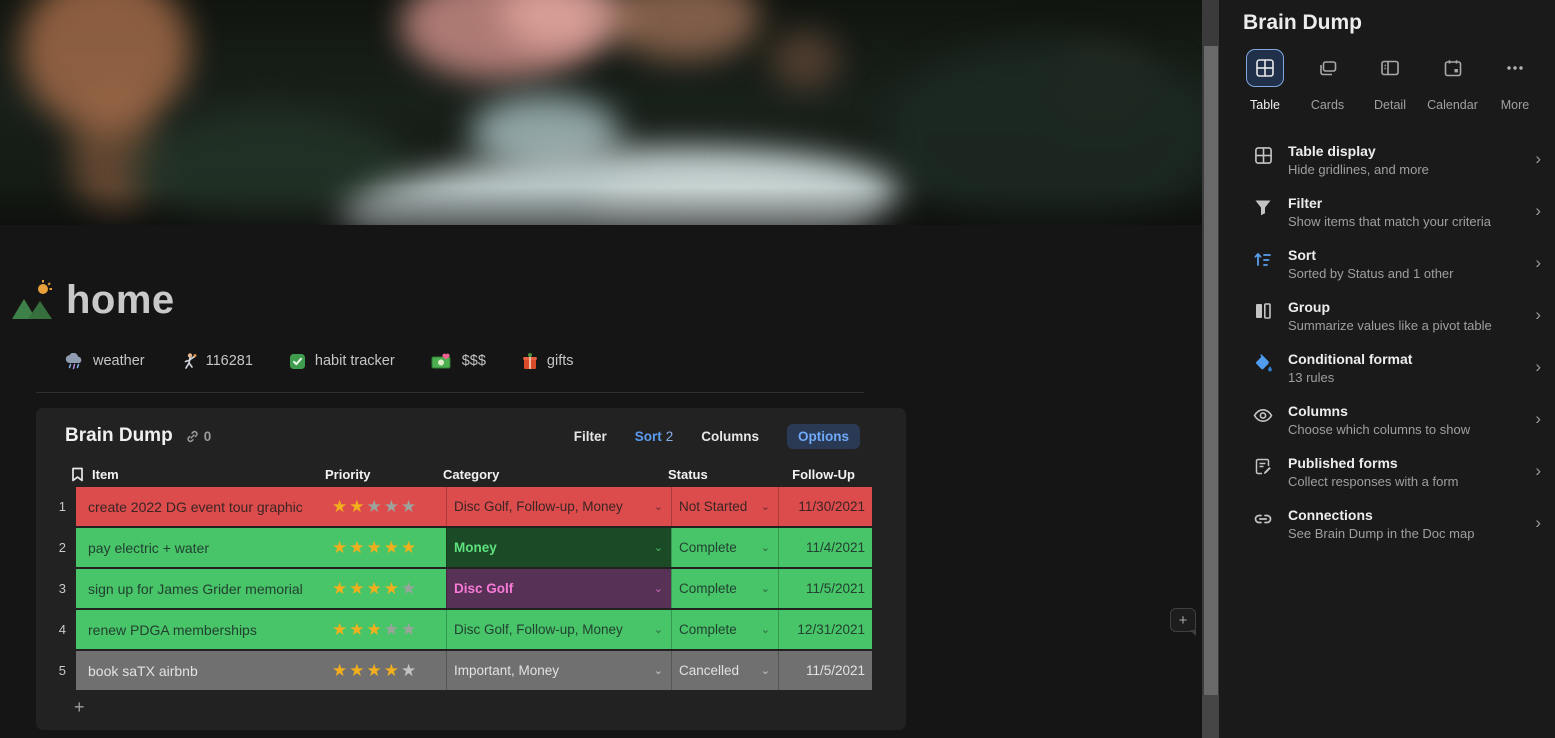 This screenshot has width=1555, height=738. Describe the element at coordinates (119, 436) in the screenshot. I see `table-title: Brain Dump` at that location.